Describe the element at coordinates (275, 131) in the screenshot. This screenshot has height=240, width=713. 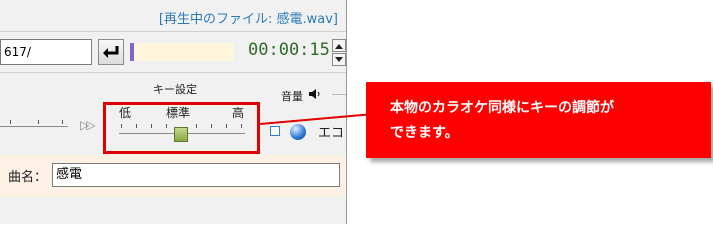
I see `eco-checkbox` at that location.